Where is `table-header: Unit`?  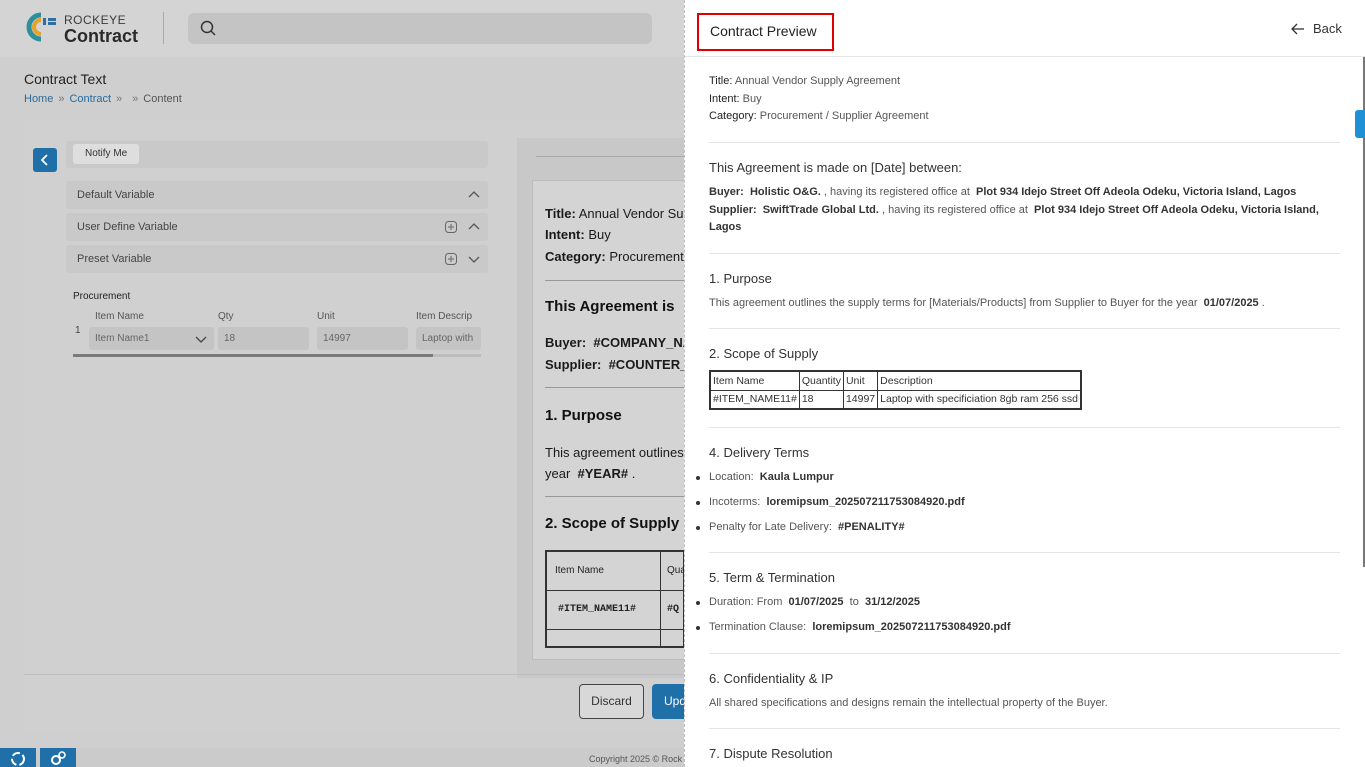 table-header: Unit is located at coordinates (860, 380).